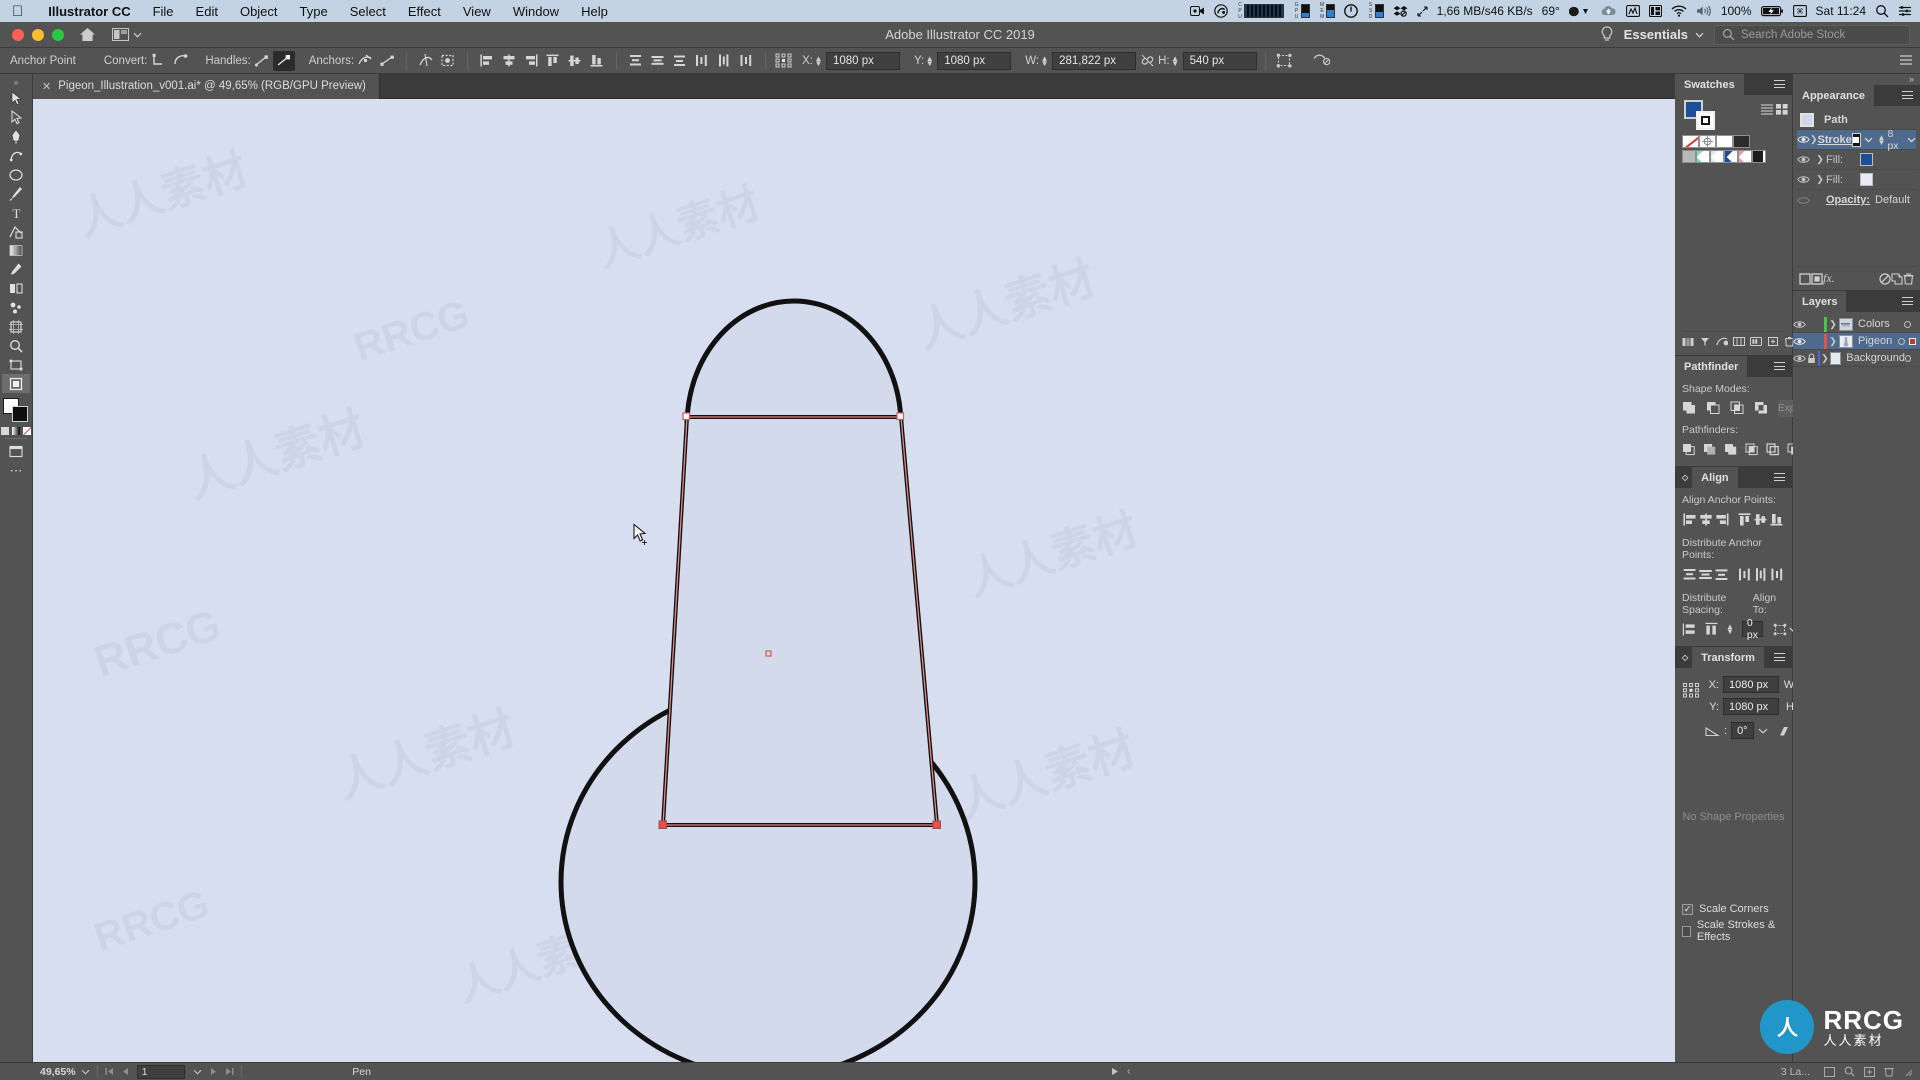 The height and width of the screenshot is (1080, 1920). What do you see at coordinates (1285, 61) in the screenshot?
I see `transform-panel-icon` at bounding box center [1285, 61].